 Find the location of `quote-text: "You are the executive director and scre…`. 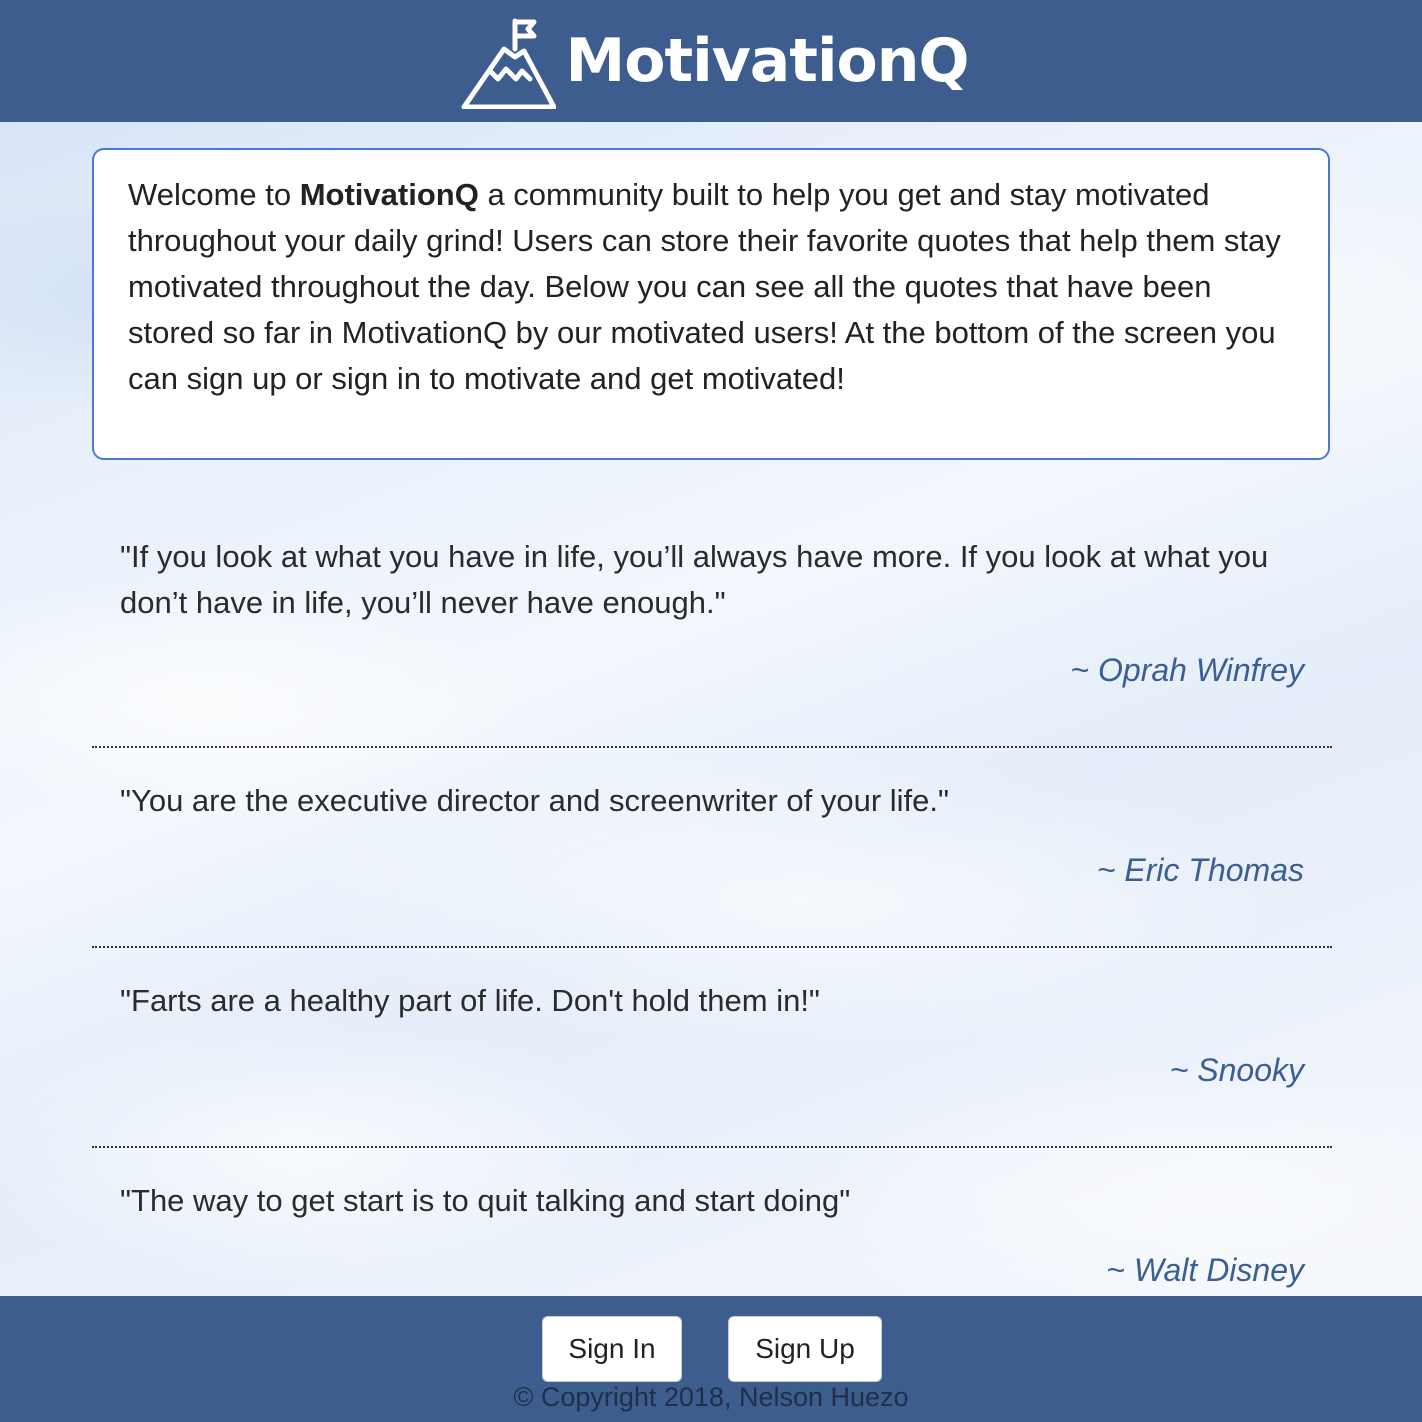

quote-text: "You are the executive director and scre… is located at coordinates (535, 800).